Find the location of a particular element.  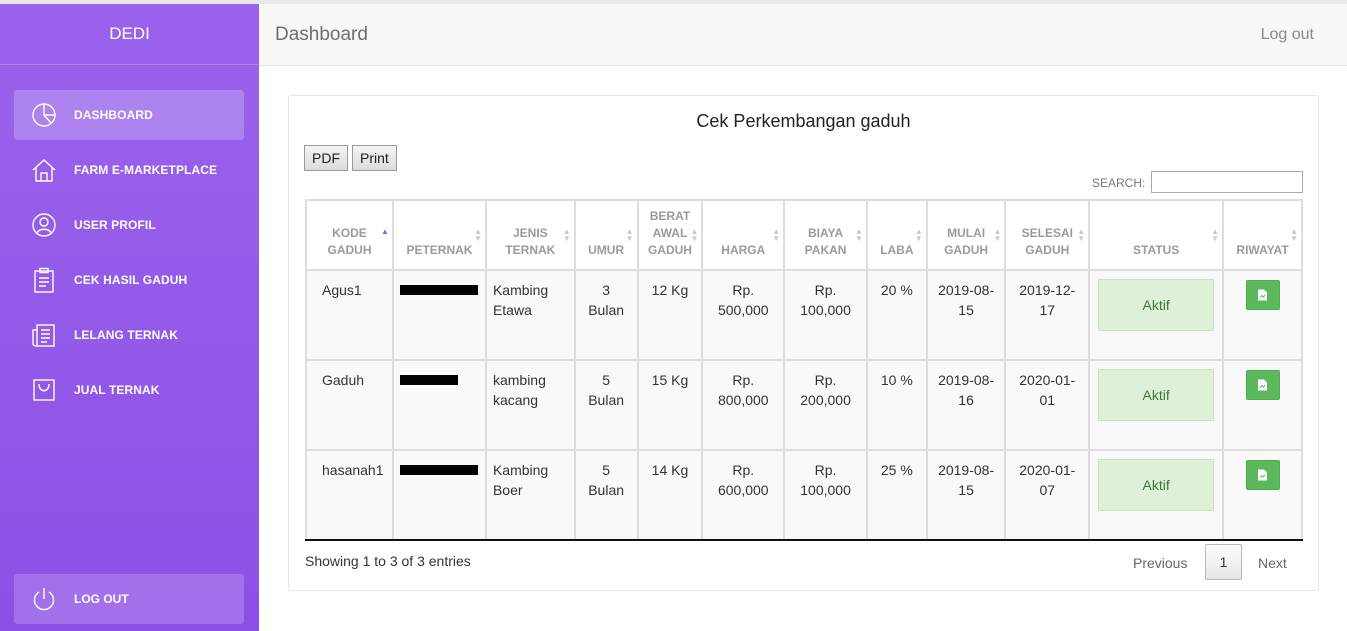

cell-berat: 15 Kg is located at coordinates (670, 405).